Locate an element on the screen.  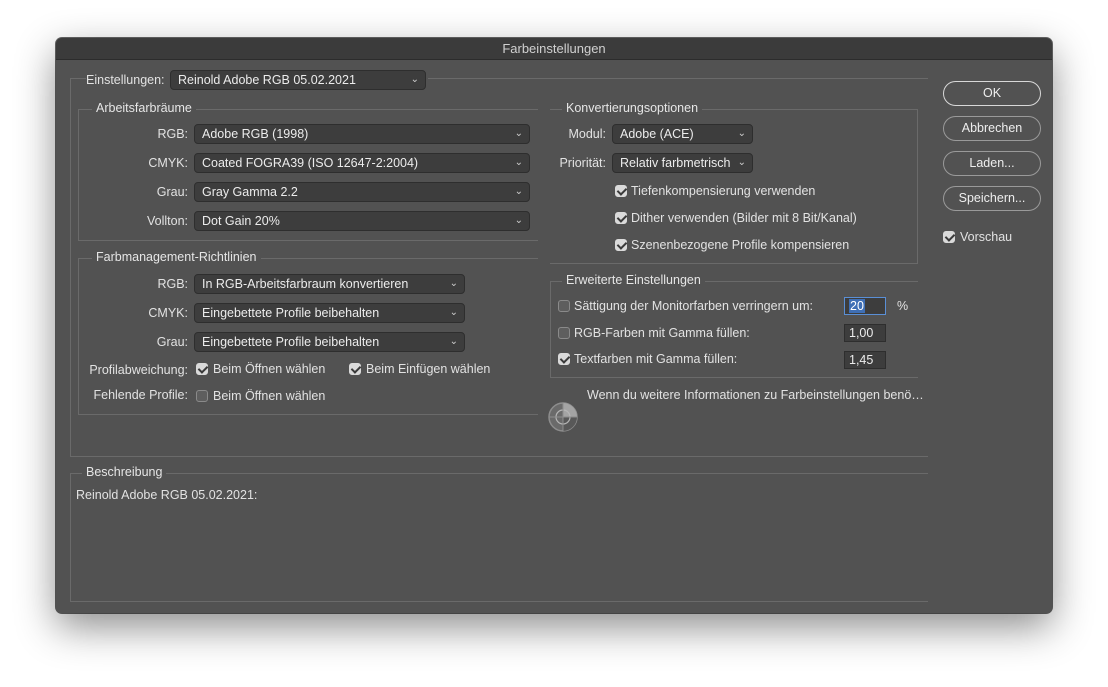
preview-label: Vorschau is located at coordinates (986, 237).